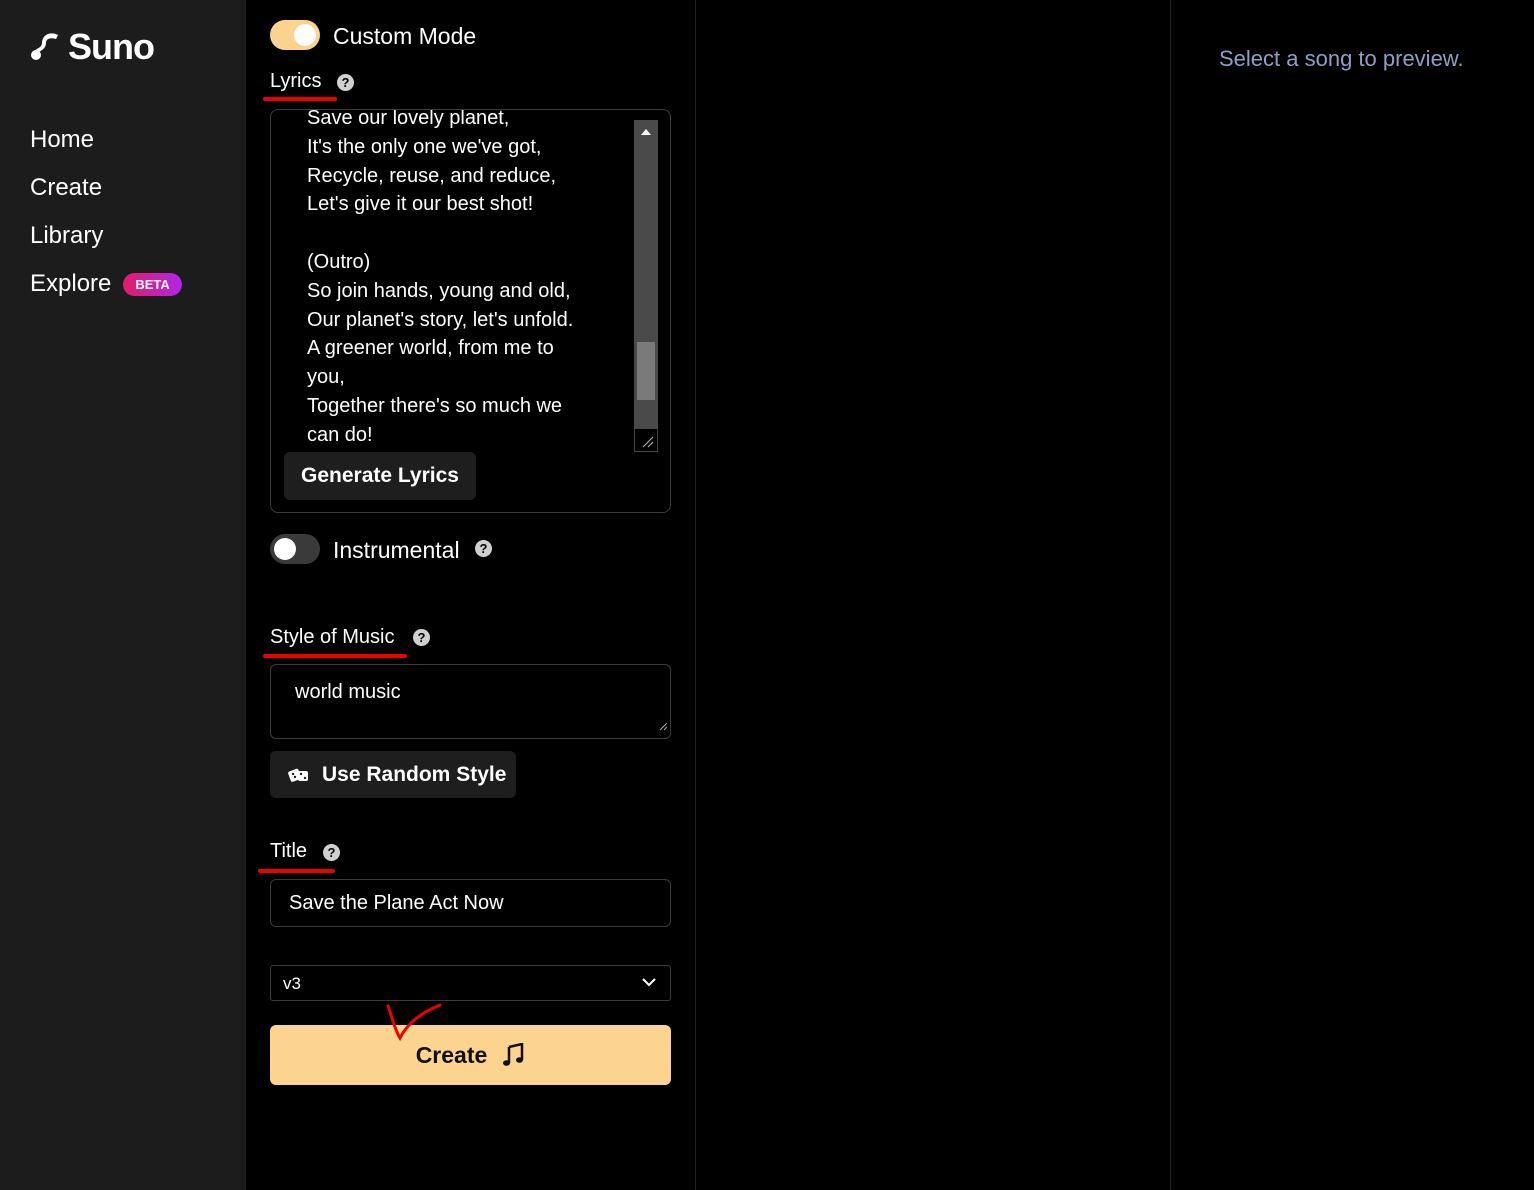 The height and width of the screenshot is (1190, 1534). What do you see at coordinates (106, 188) in the screenshot?
I see `sidebar-item-create: Create` at bounding box center [106, 188].